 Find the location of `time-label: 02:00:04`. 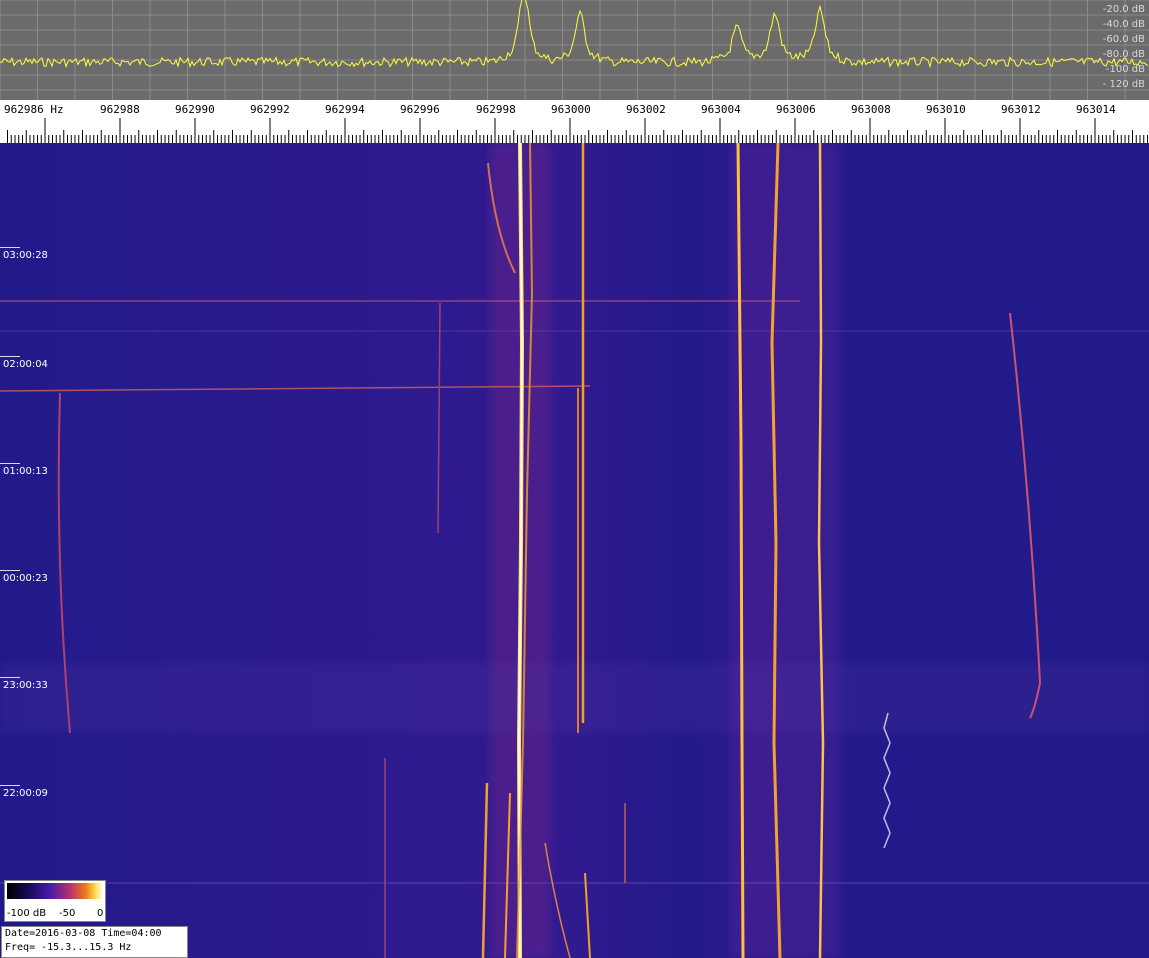

time-label: 02:00:04 is located at coordinates (25, 364).